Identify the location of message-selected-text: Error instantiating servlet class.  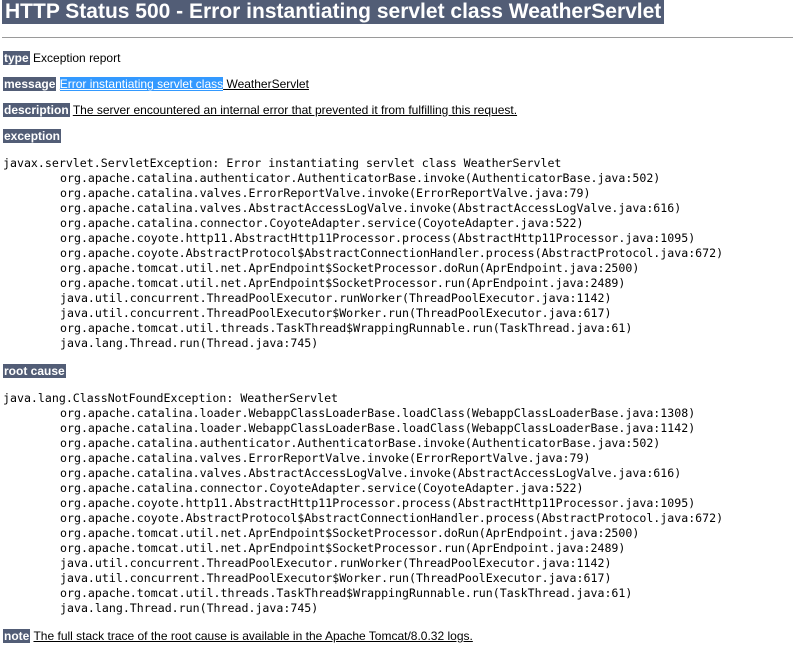
(141, 84).